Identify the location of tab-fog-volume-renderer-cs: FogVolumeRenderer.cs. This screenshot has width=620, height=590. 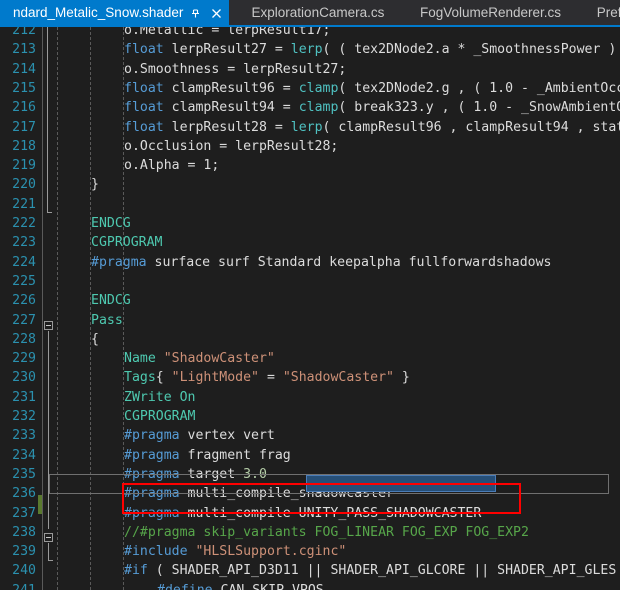
(490, 12).